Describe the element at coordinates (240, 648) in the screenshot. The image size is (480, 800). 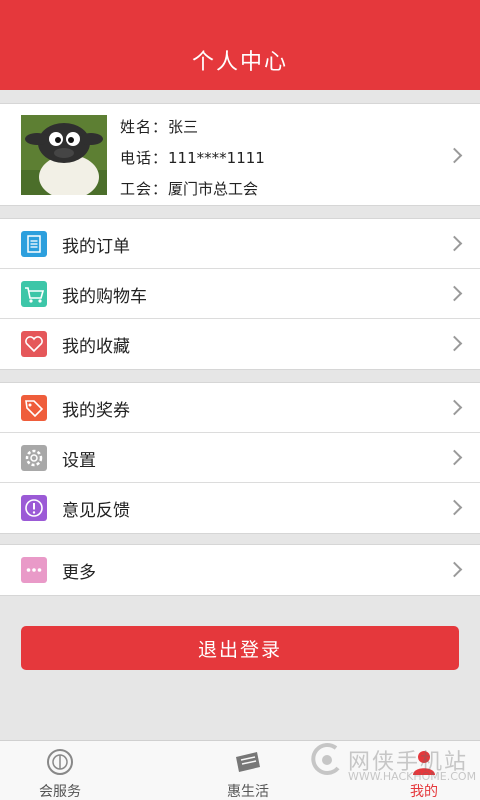
I see `logout-button: 退出登录` at that location.